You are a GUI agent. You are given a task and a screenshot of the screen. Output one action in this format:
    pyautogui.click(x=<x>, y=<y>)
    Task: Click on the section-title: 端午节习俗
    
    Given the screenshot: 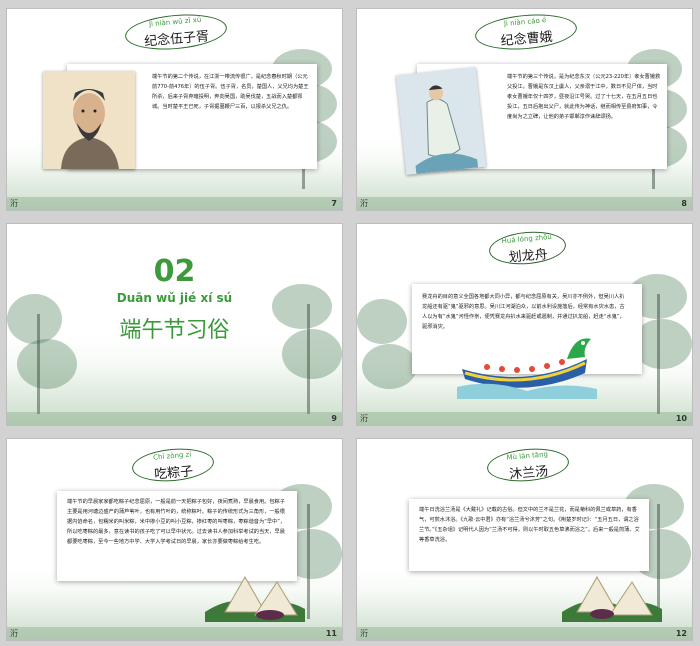 What is the action you would take?
    pyautogui.click(x=174, y=330)
    